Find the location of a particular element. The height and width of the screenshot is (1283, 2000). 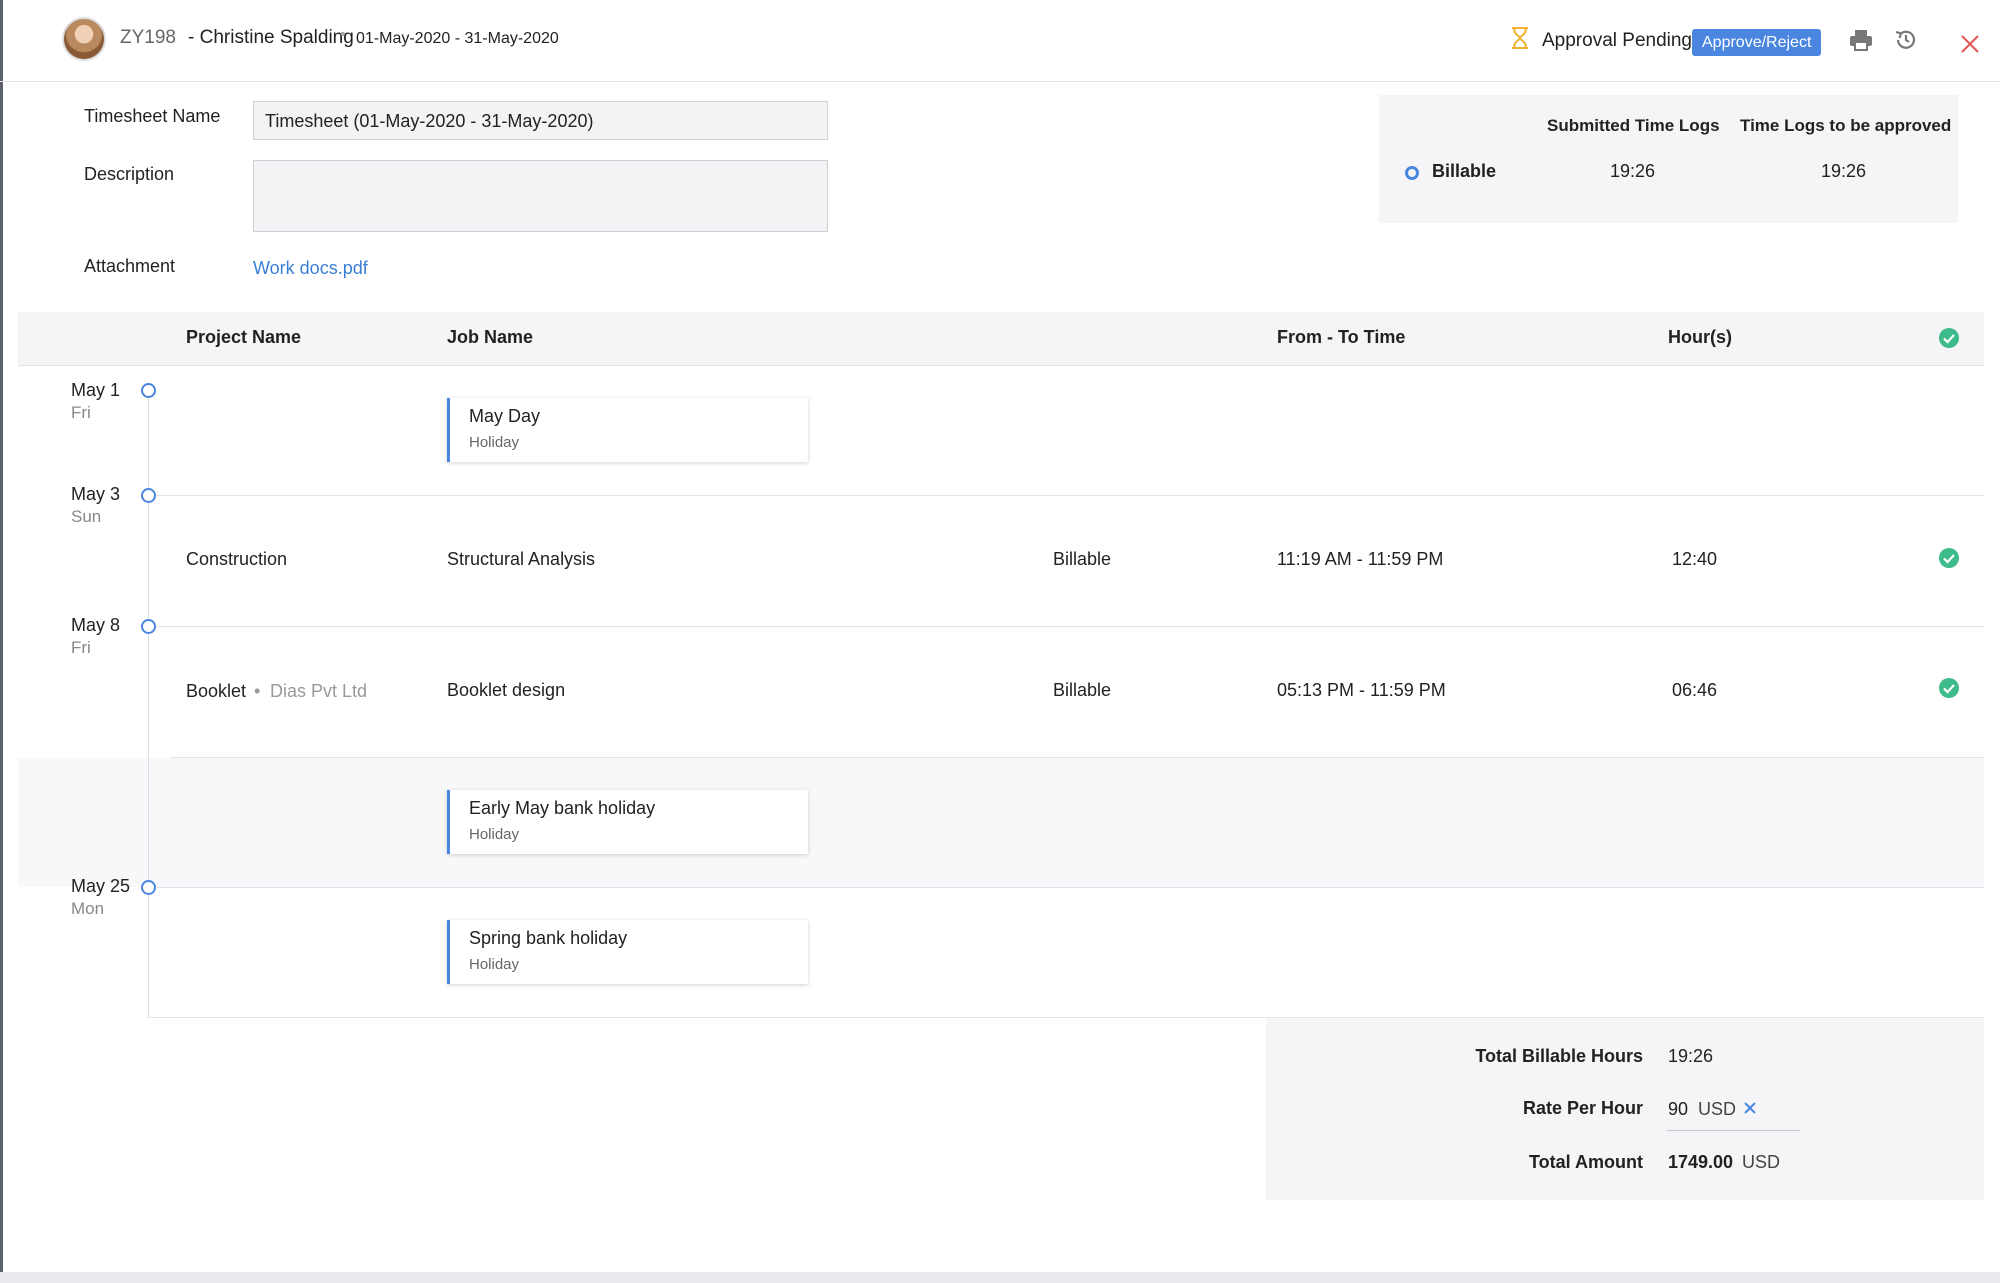

col-hours: Hour(s) is located at coordinates (1700, 337).